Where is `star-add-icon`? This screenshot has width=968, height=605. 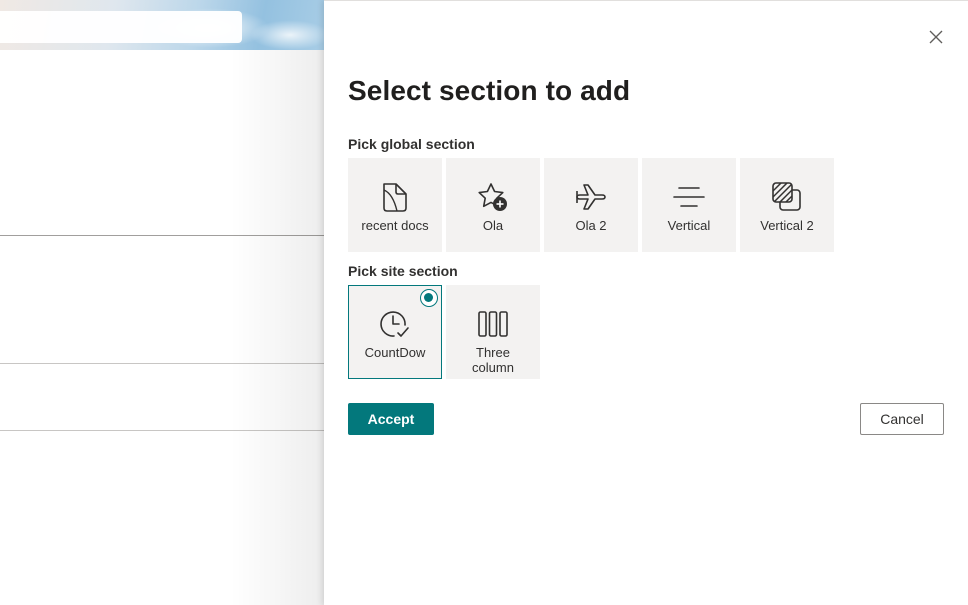 star-add-icon is located at coordinates (493, 197).